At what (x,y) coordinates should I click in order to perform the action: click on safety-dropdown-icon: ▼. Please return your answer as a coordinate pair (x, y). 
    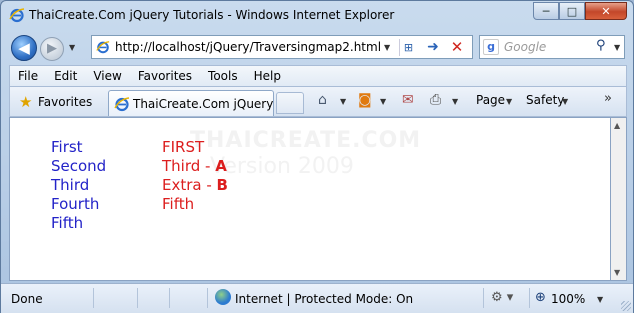
    Looking at the image, I should click on (565, 101).